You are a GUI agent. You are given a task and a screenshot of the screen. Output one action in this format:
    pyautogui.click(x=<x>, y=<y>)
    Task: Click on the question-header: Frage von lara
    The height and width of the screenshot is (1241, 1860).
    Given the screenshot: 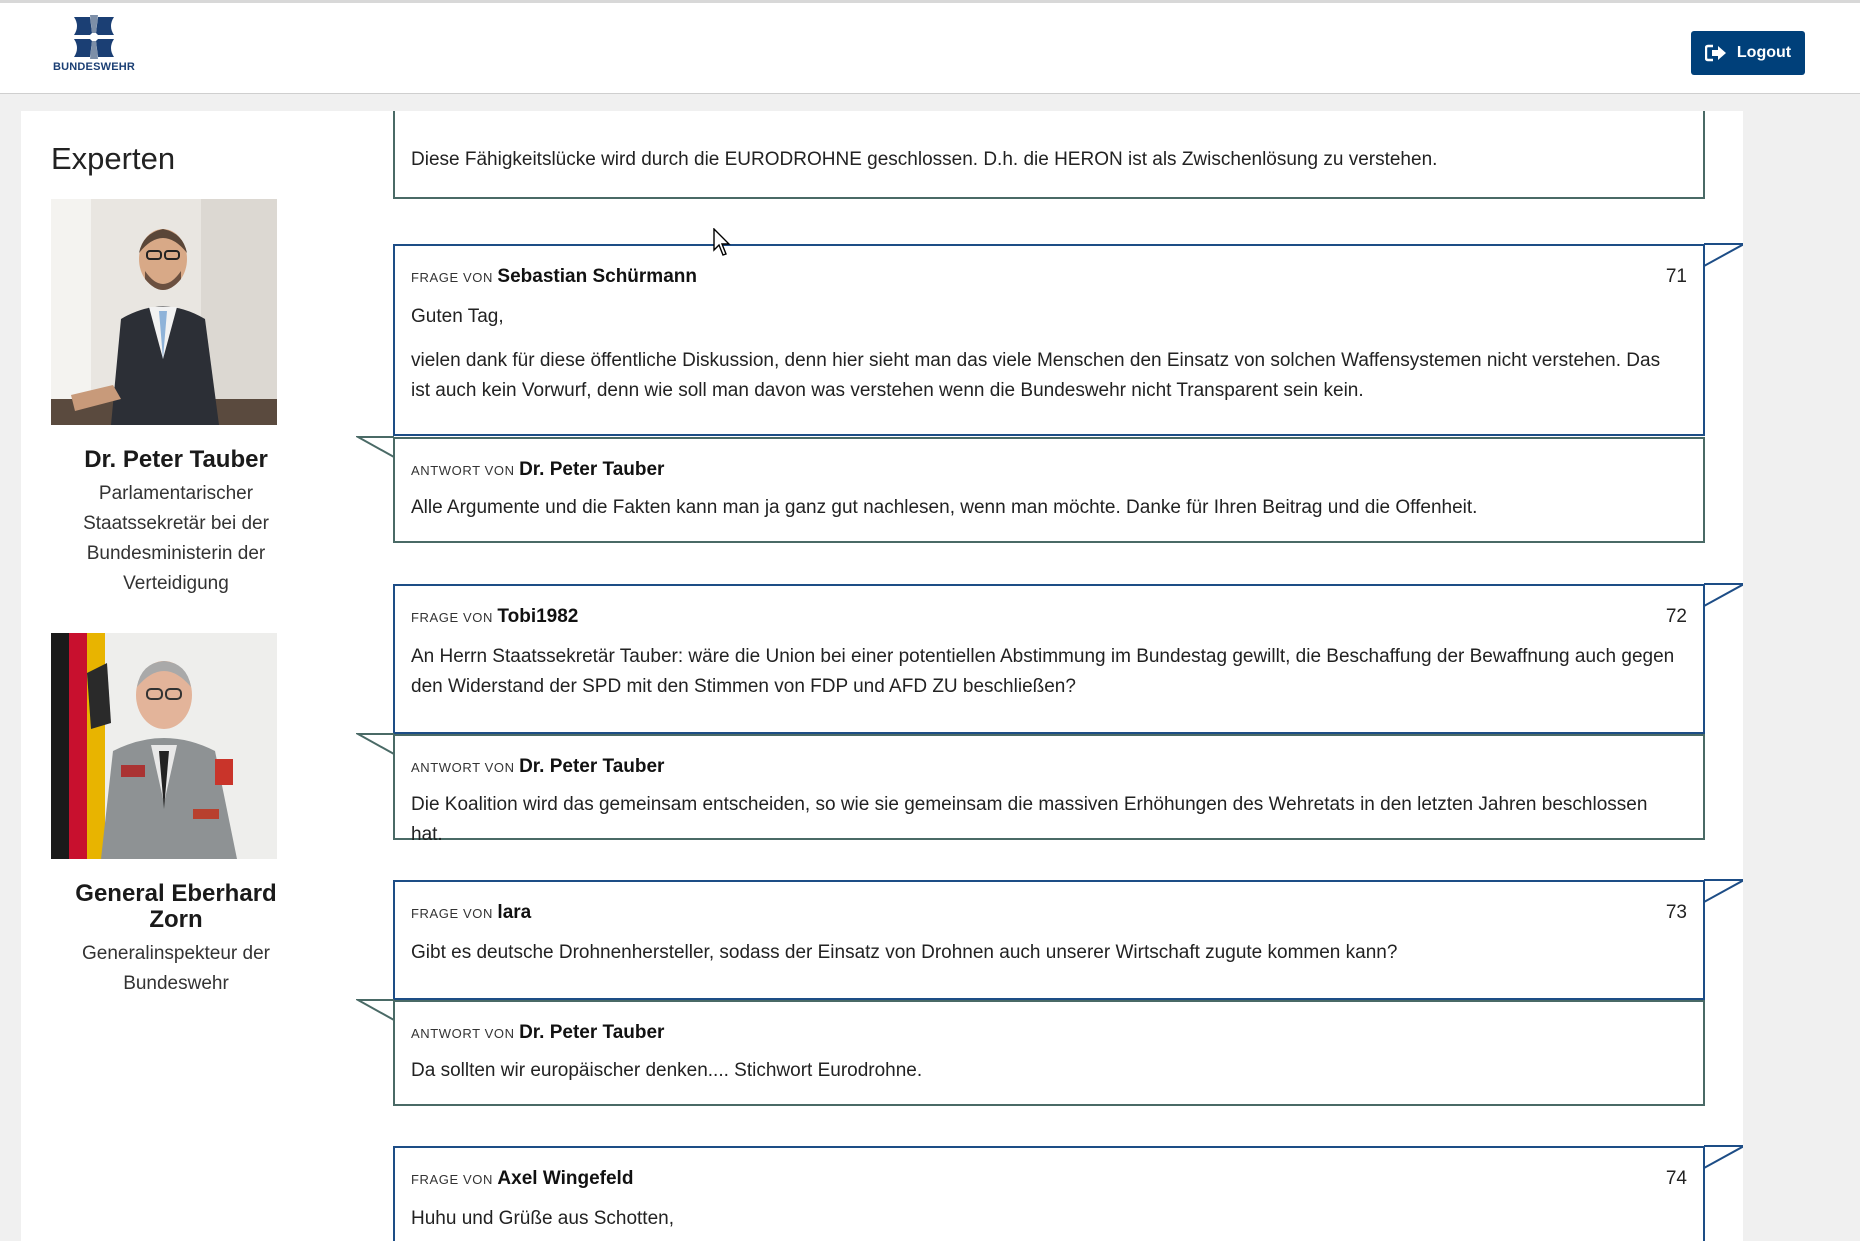 What is the action you would take?
    pyautogui.click(x=471, y=913)
    